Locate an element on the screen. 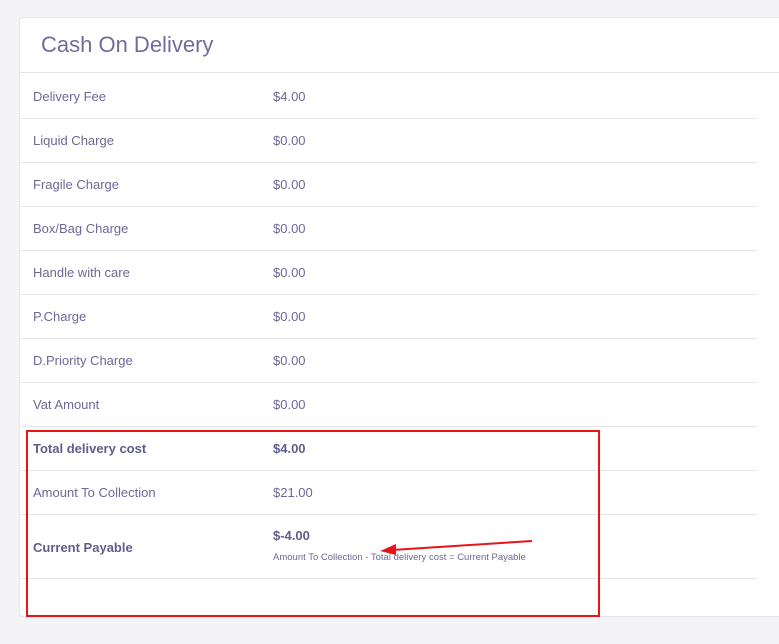 This screenshot has height=644, width=779. row-value-d-priority-charge: $0.00 is located at coordinates (289, 360).